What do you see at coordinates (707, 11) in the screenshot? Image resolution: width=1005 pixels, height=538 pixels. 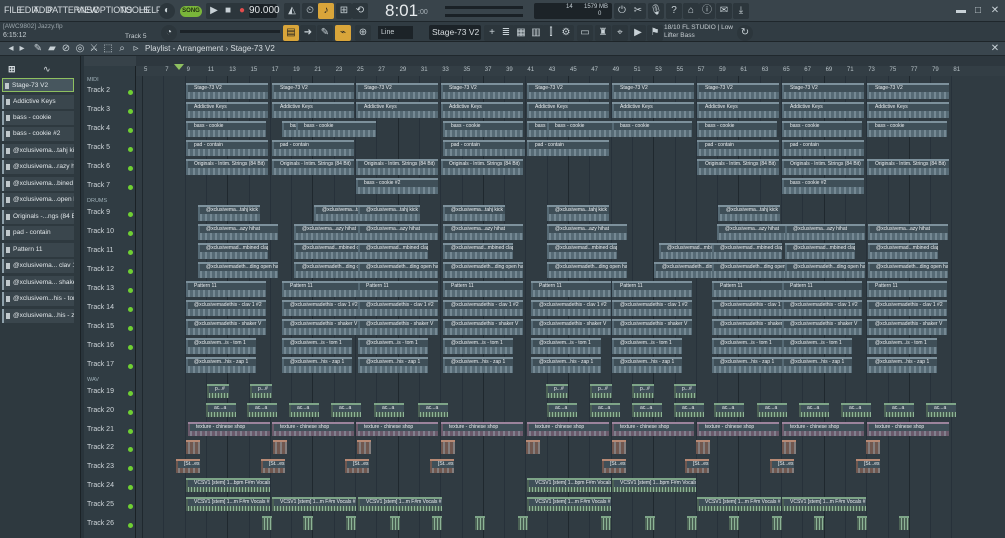 I see `info-icon: ⓘ` at bounding box center [707, 11].